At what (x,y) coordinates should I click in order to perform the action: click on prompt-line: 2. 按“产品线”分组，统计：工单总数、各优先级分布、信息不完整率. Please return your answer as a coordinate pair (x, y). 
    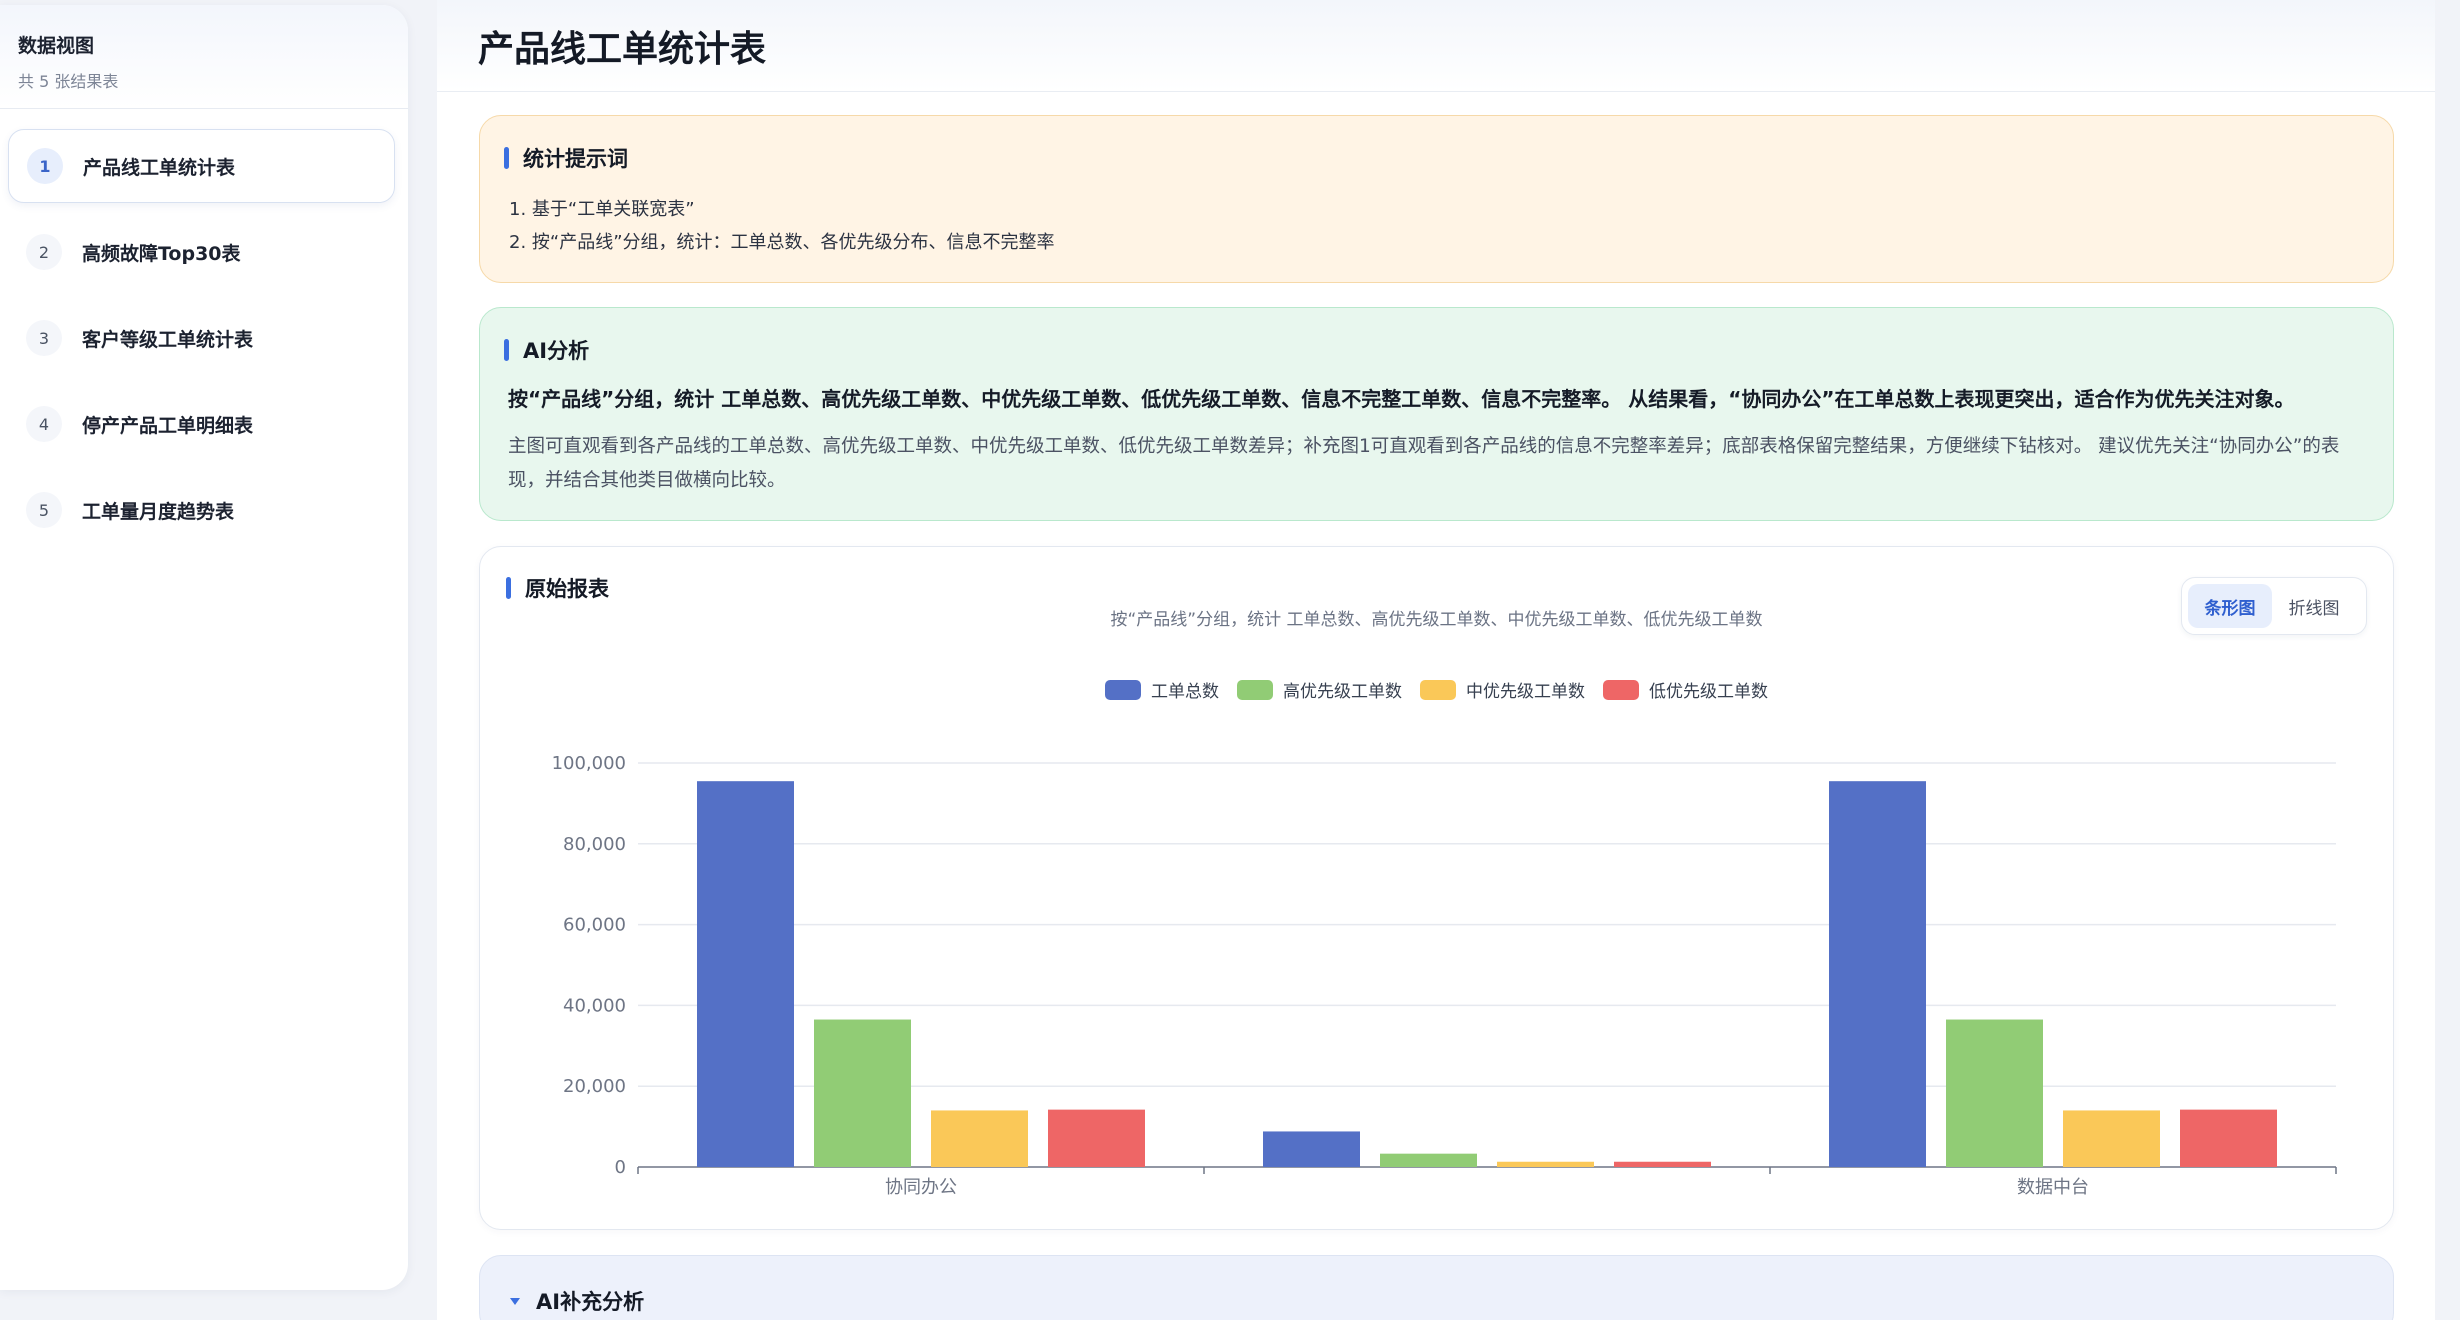
    Looking at the image, I should click on (782, 242).